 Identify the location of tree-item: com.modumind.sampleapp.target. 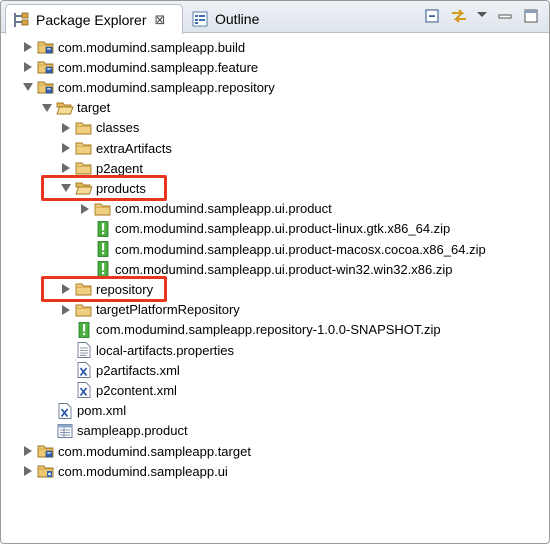
(136, 451).